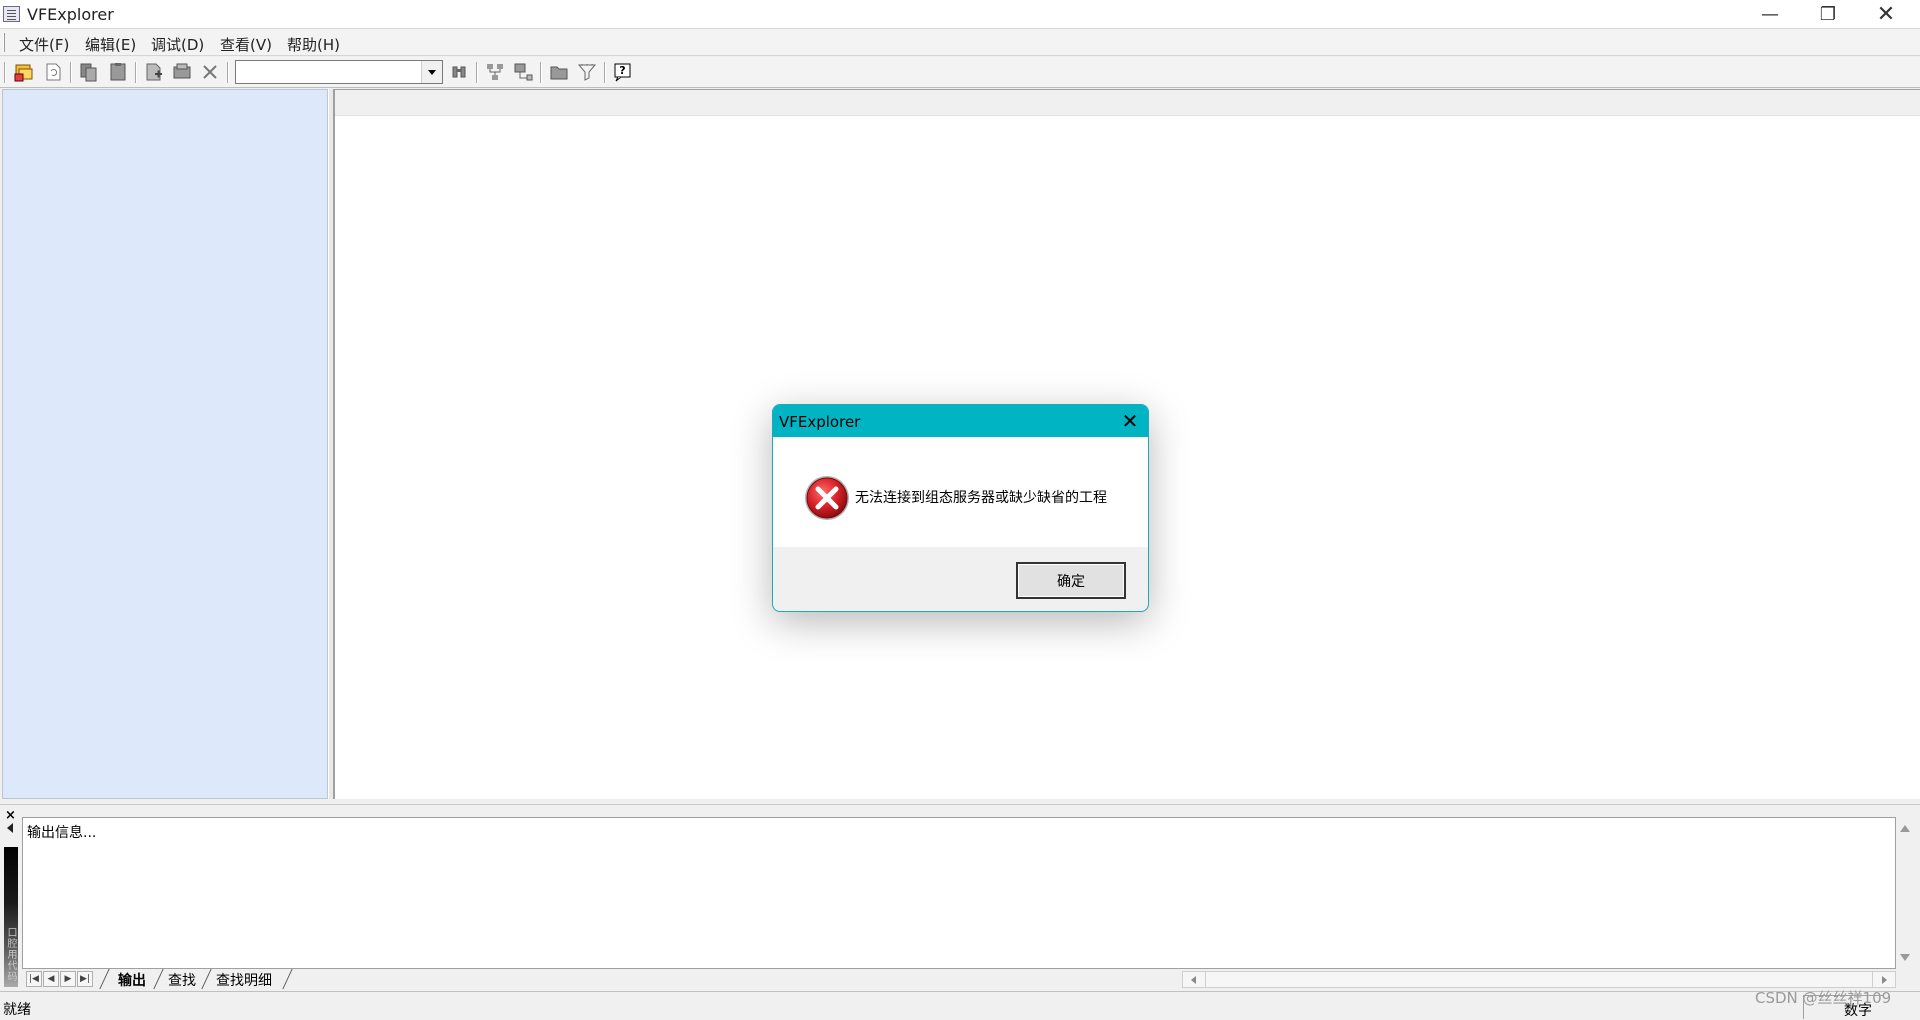  Describe the element at coordinates (328, 72) in the screenshot. I see `project-combo-input` at that location.